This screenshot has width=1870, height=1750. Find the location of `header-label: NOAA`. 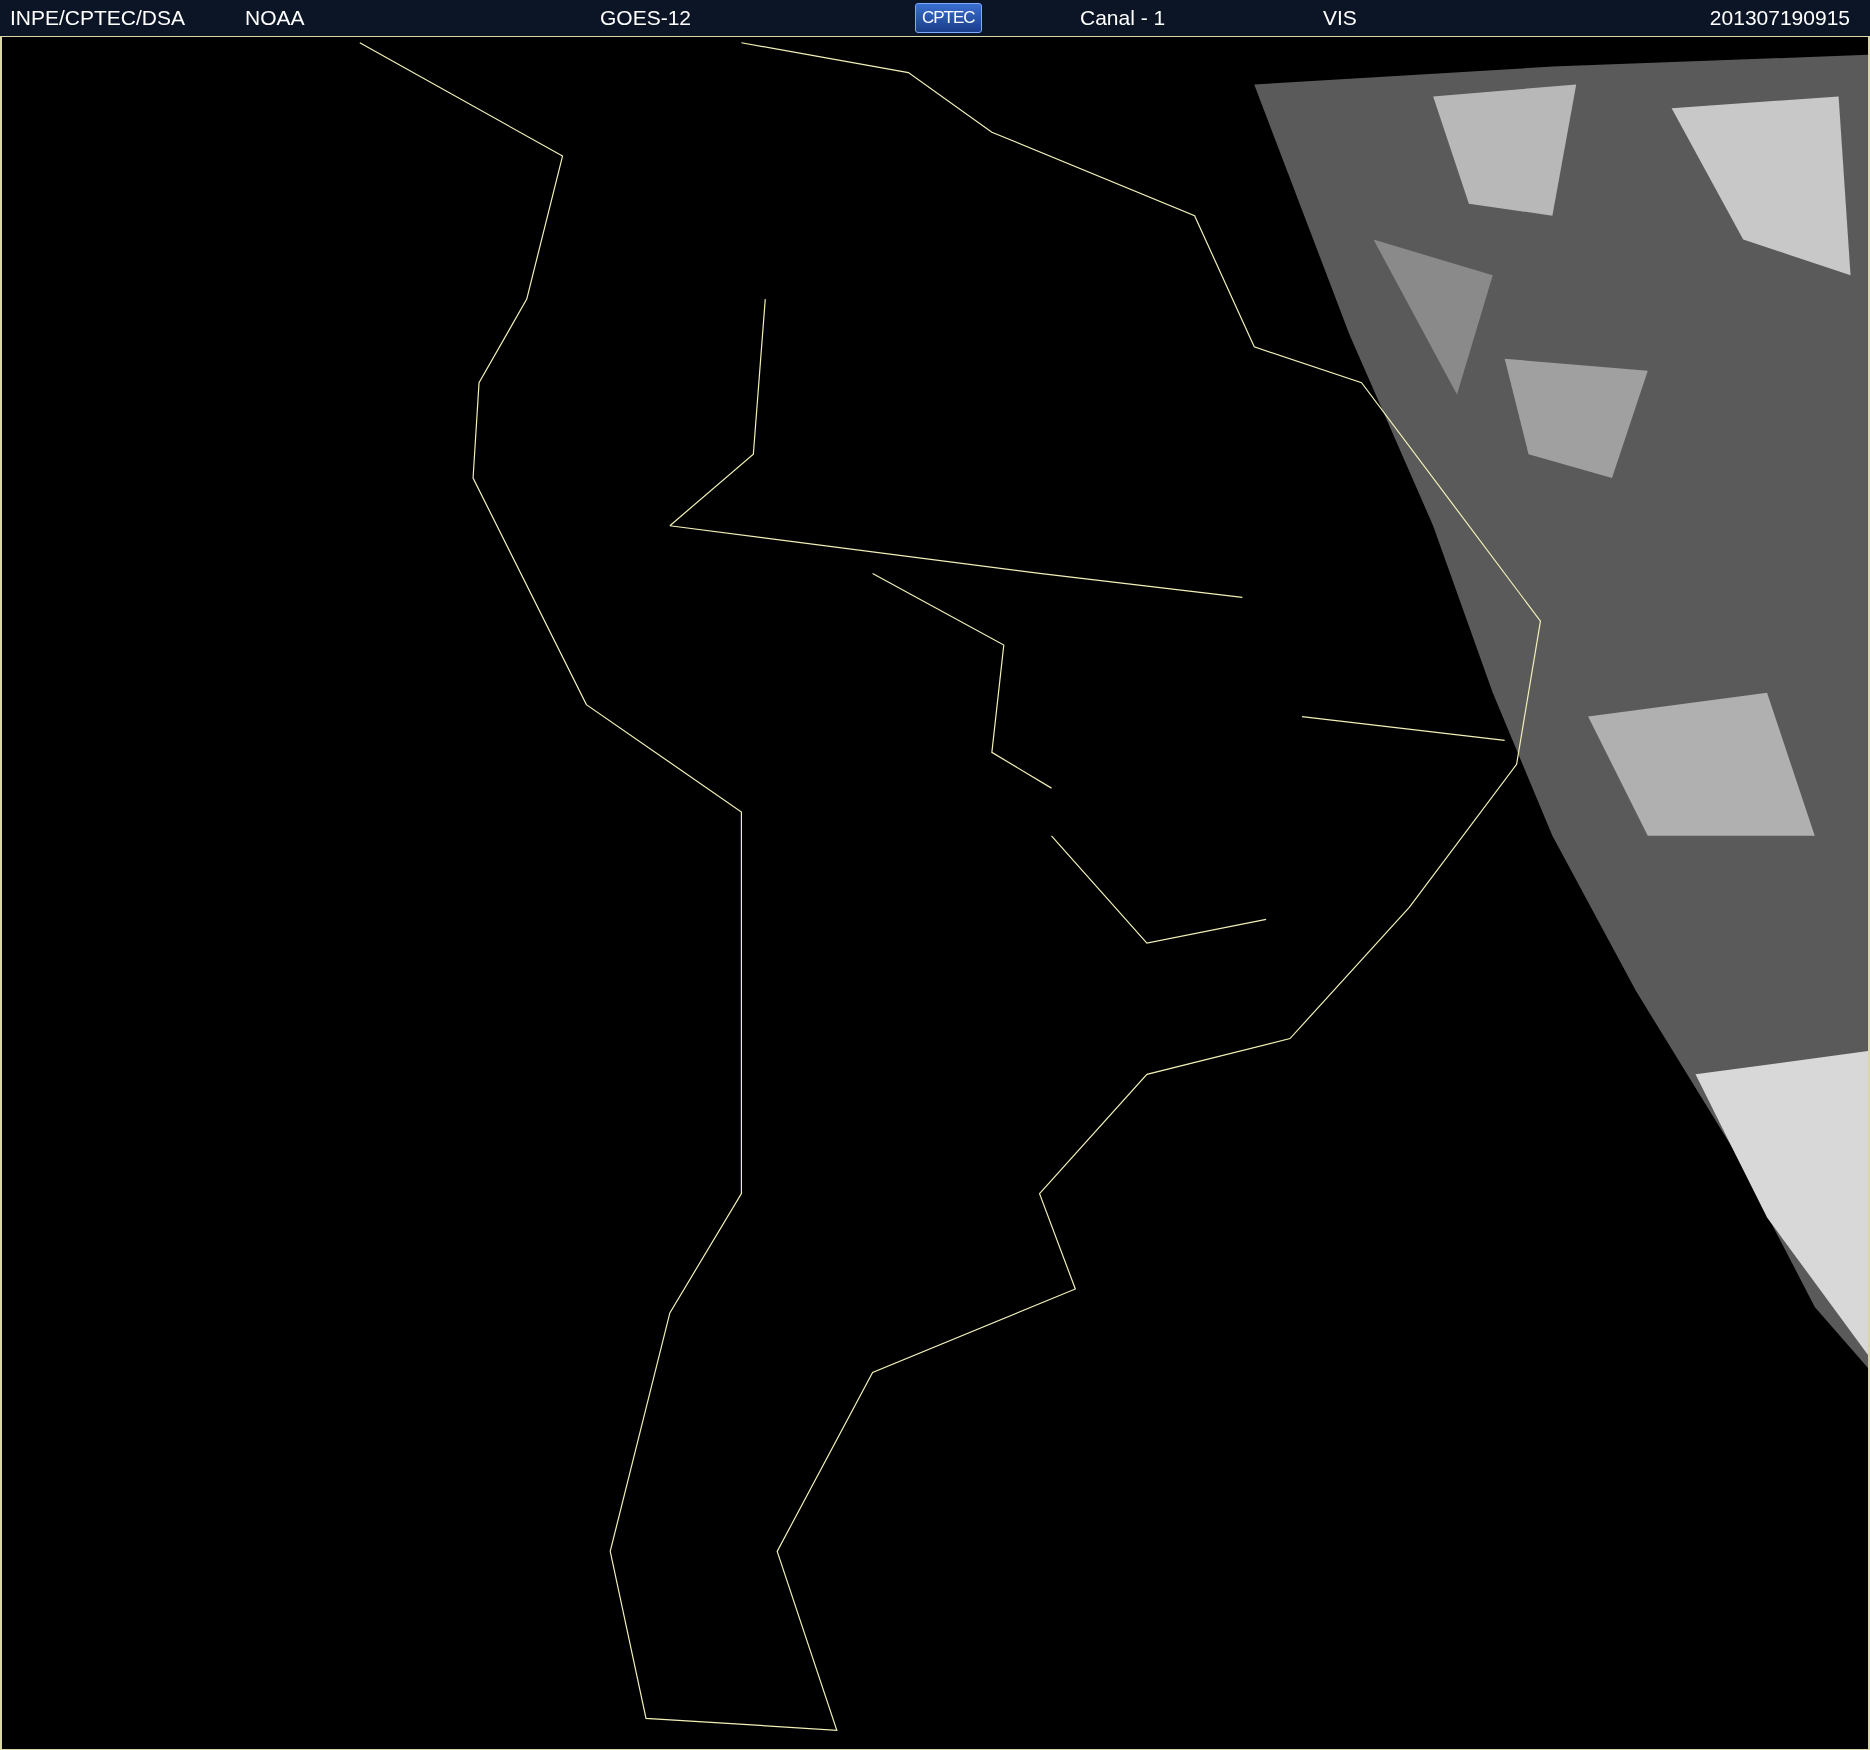

header-label: NOAA is located at coordinates (275, 18).